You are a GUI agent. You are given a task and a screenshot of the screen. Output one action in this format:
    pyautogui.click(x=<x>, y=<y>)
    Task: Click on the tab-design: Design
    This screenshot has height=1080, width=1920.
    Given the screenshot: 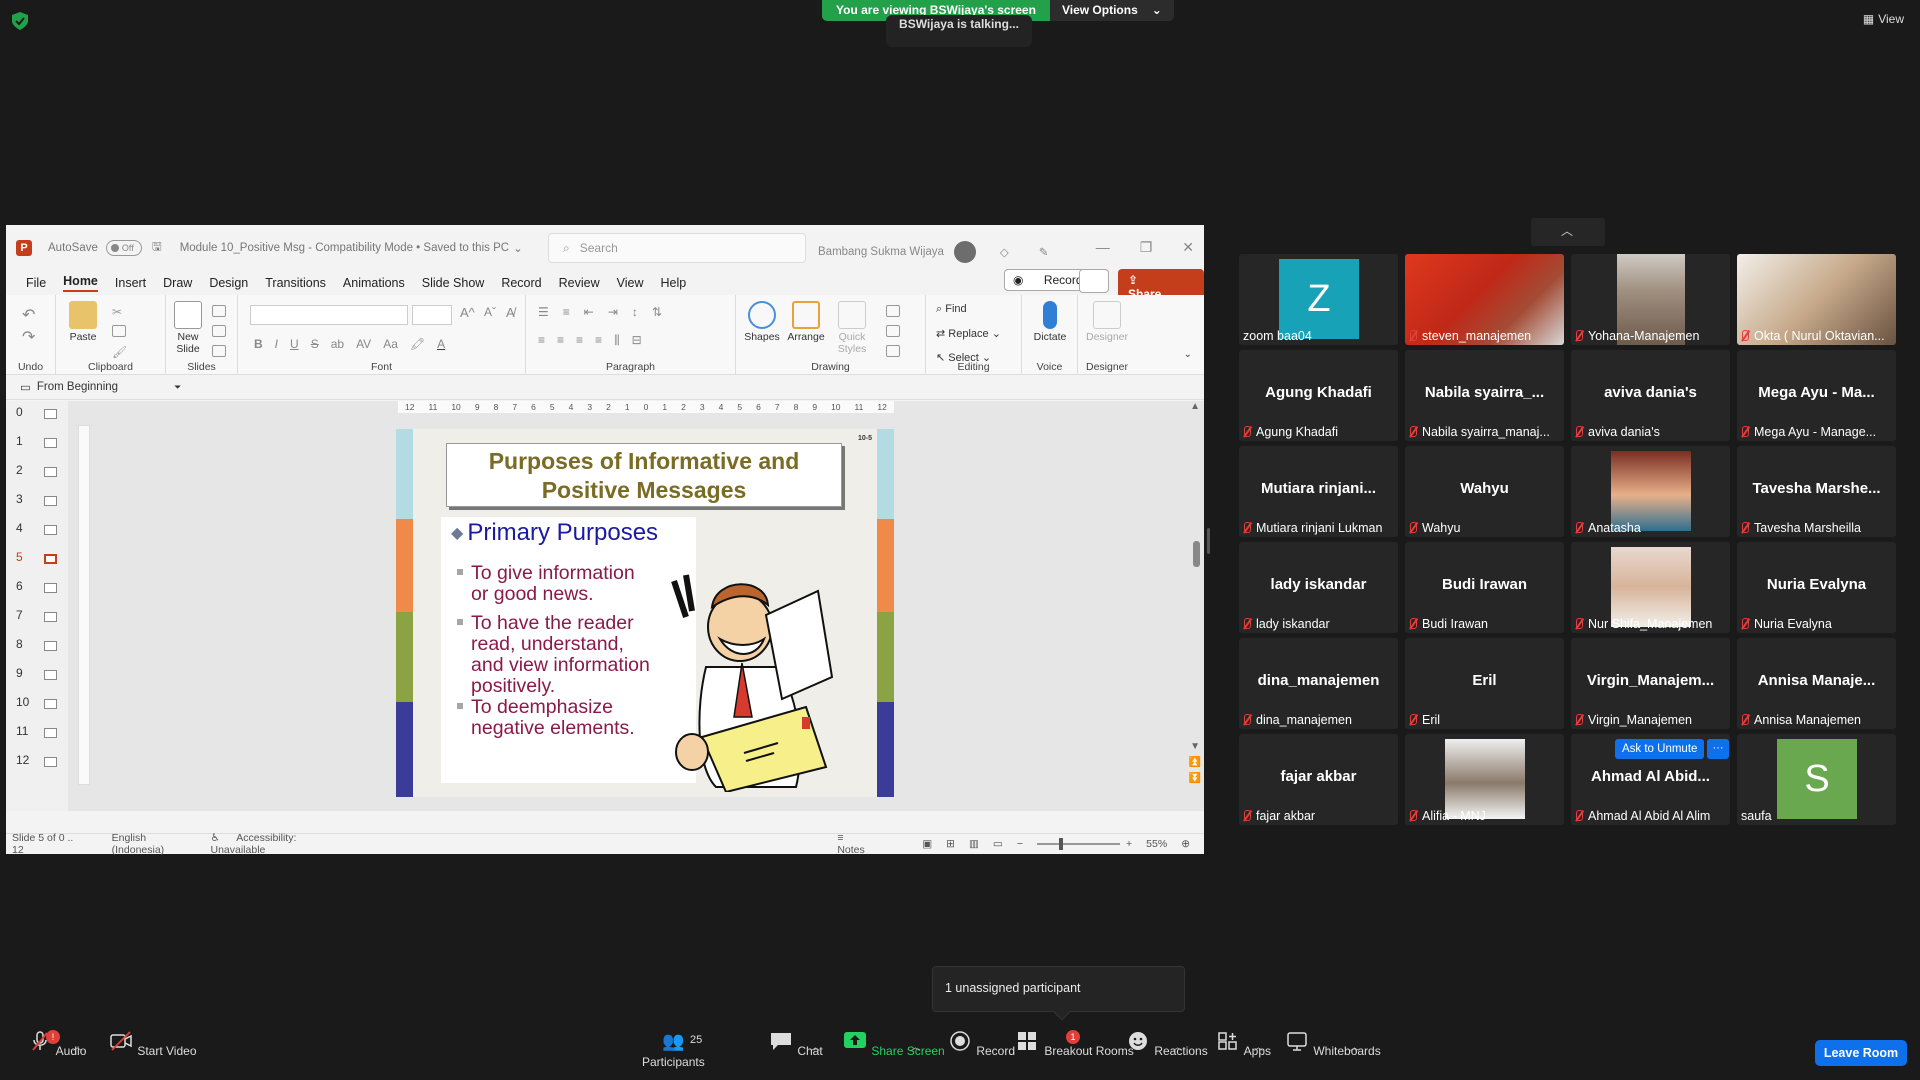 What is the action you would take?
    pyautogui.click(x=228, y=283)
    